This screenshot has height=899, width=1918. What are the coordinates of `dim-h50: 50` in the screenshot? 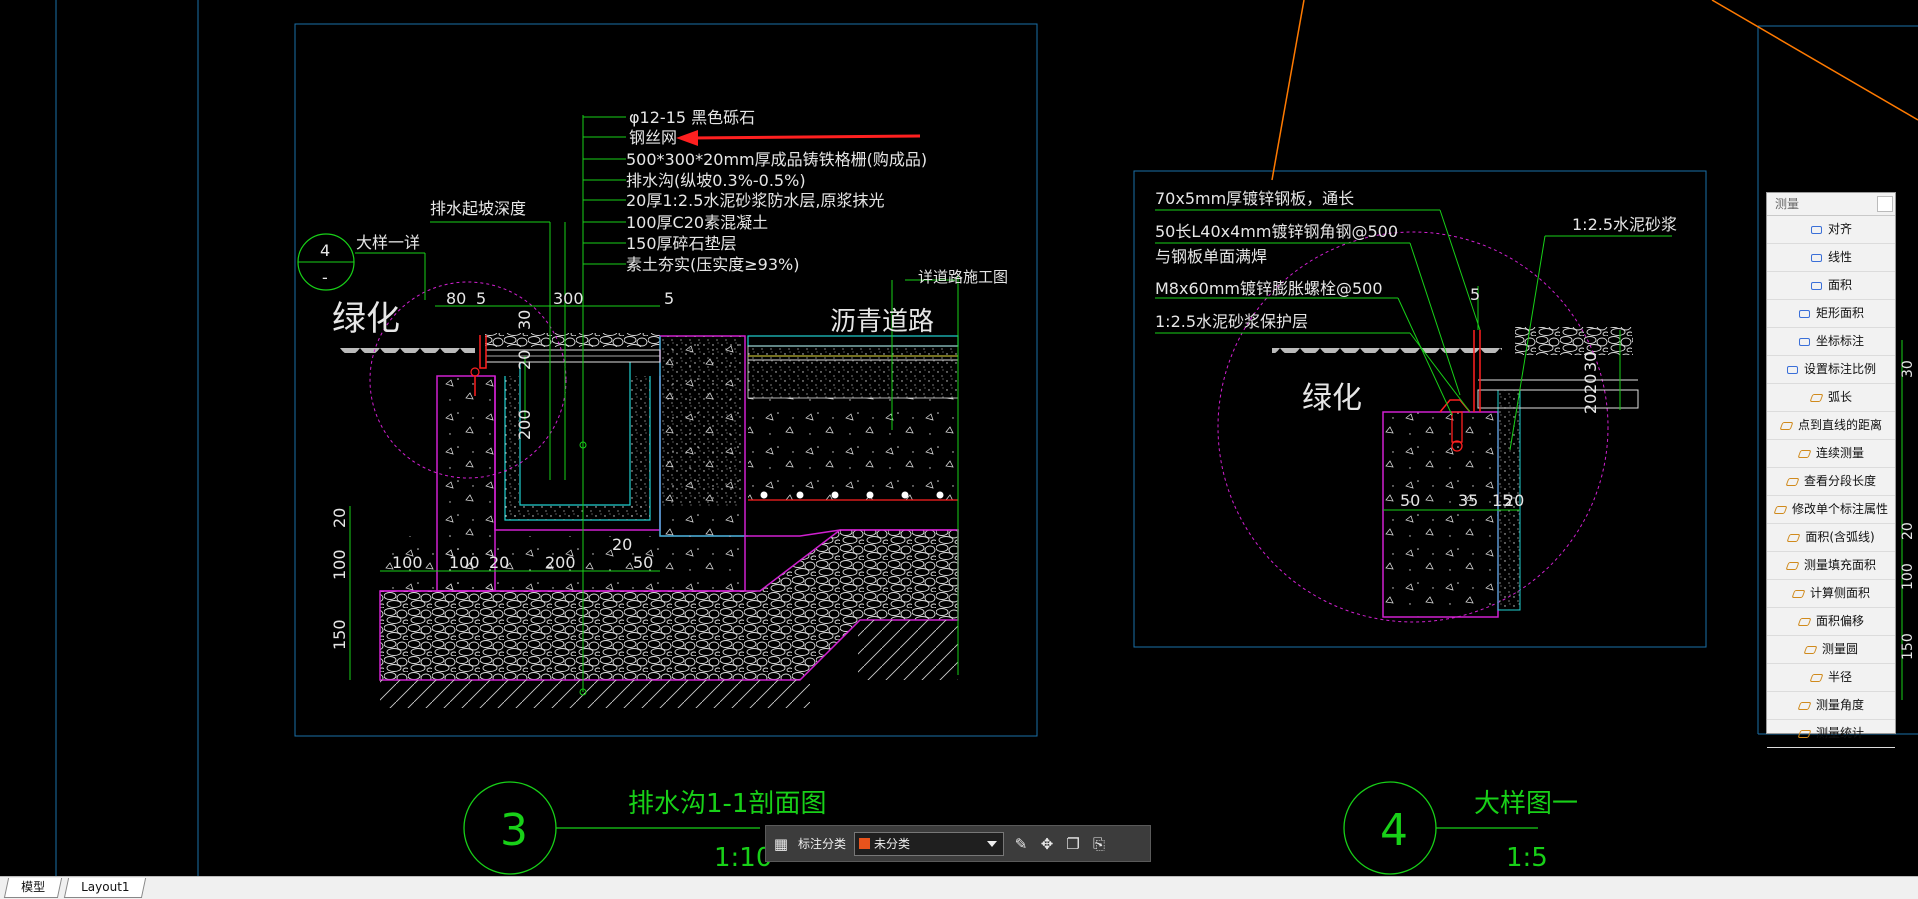 It's located at (643, 562).